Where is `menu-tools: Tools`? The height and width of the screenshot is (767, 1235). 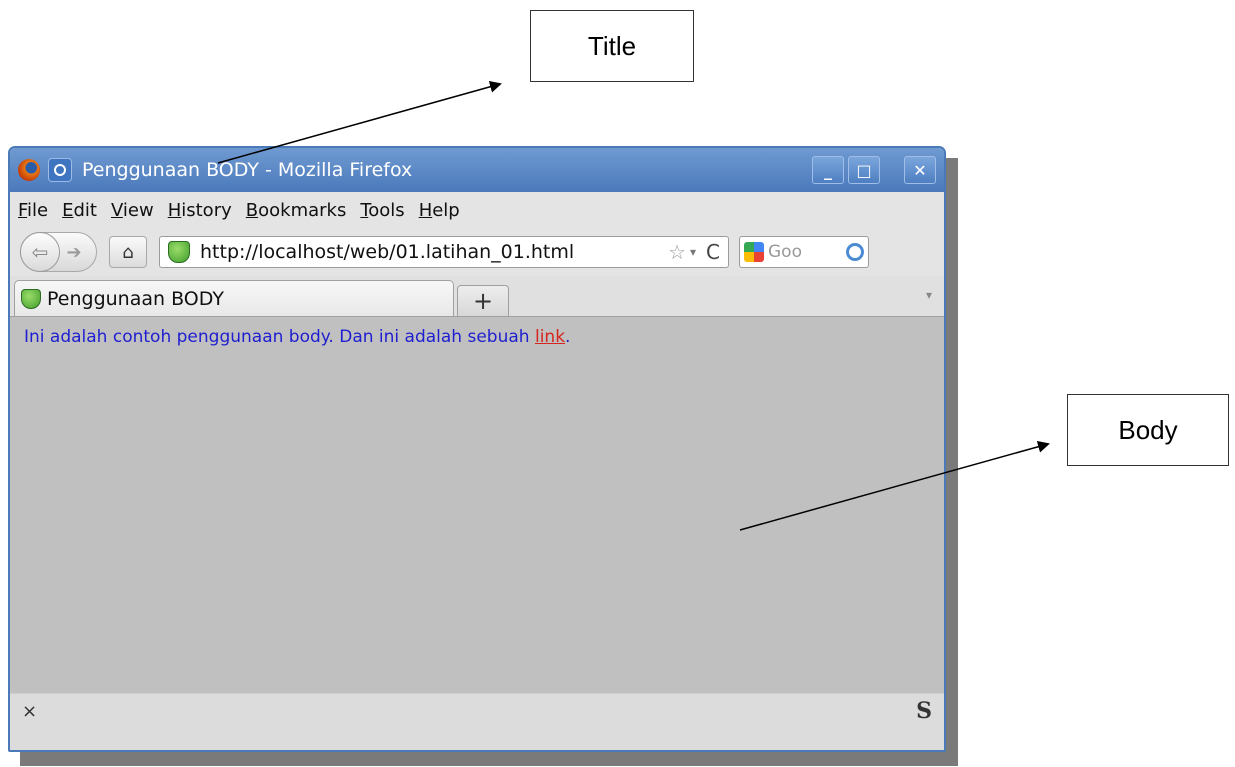
menu-tools: Tools is located at coordinates (382, 210).